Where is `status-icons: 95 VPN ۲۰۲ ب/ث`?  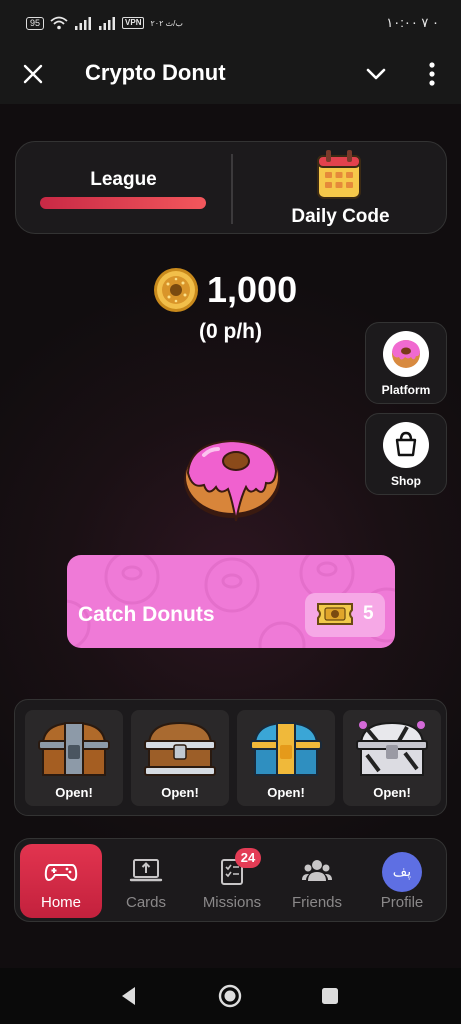
status-icons: 95 VPN ۲۰۲ ب/ث is located at coordinates (104, 23).